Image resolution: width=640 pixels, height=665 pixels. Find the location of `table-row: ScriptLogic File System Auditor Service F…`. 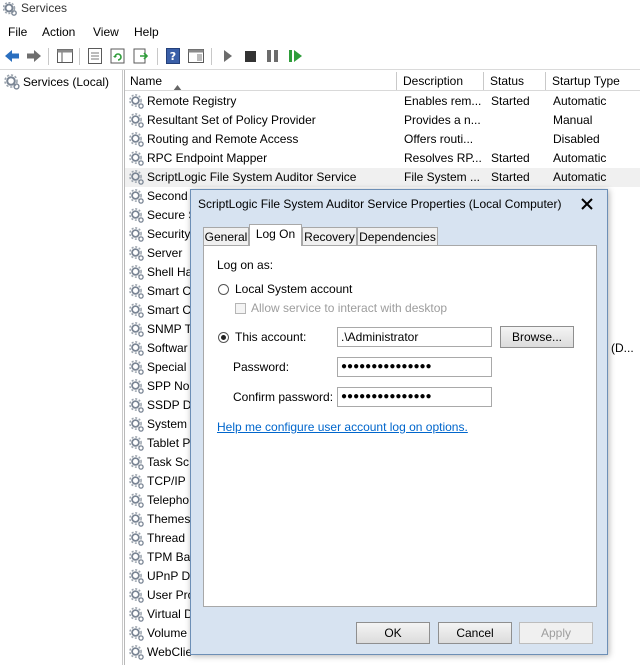

table-row: ScriptLogic File System Auditor Service F… is located at coordinates (382, 177).